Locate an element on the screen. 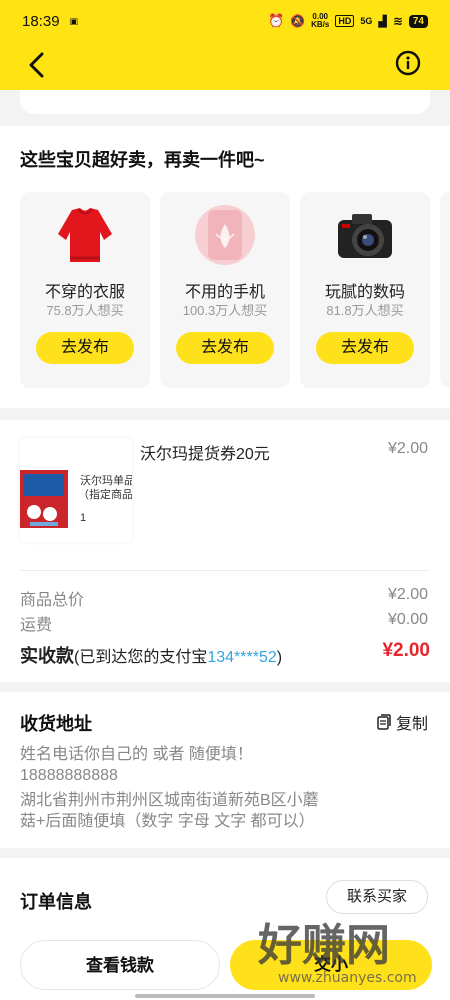 This screenshot has width=450, height=1000. thumb-qty: 1 is located at coordinates (83, 518).